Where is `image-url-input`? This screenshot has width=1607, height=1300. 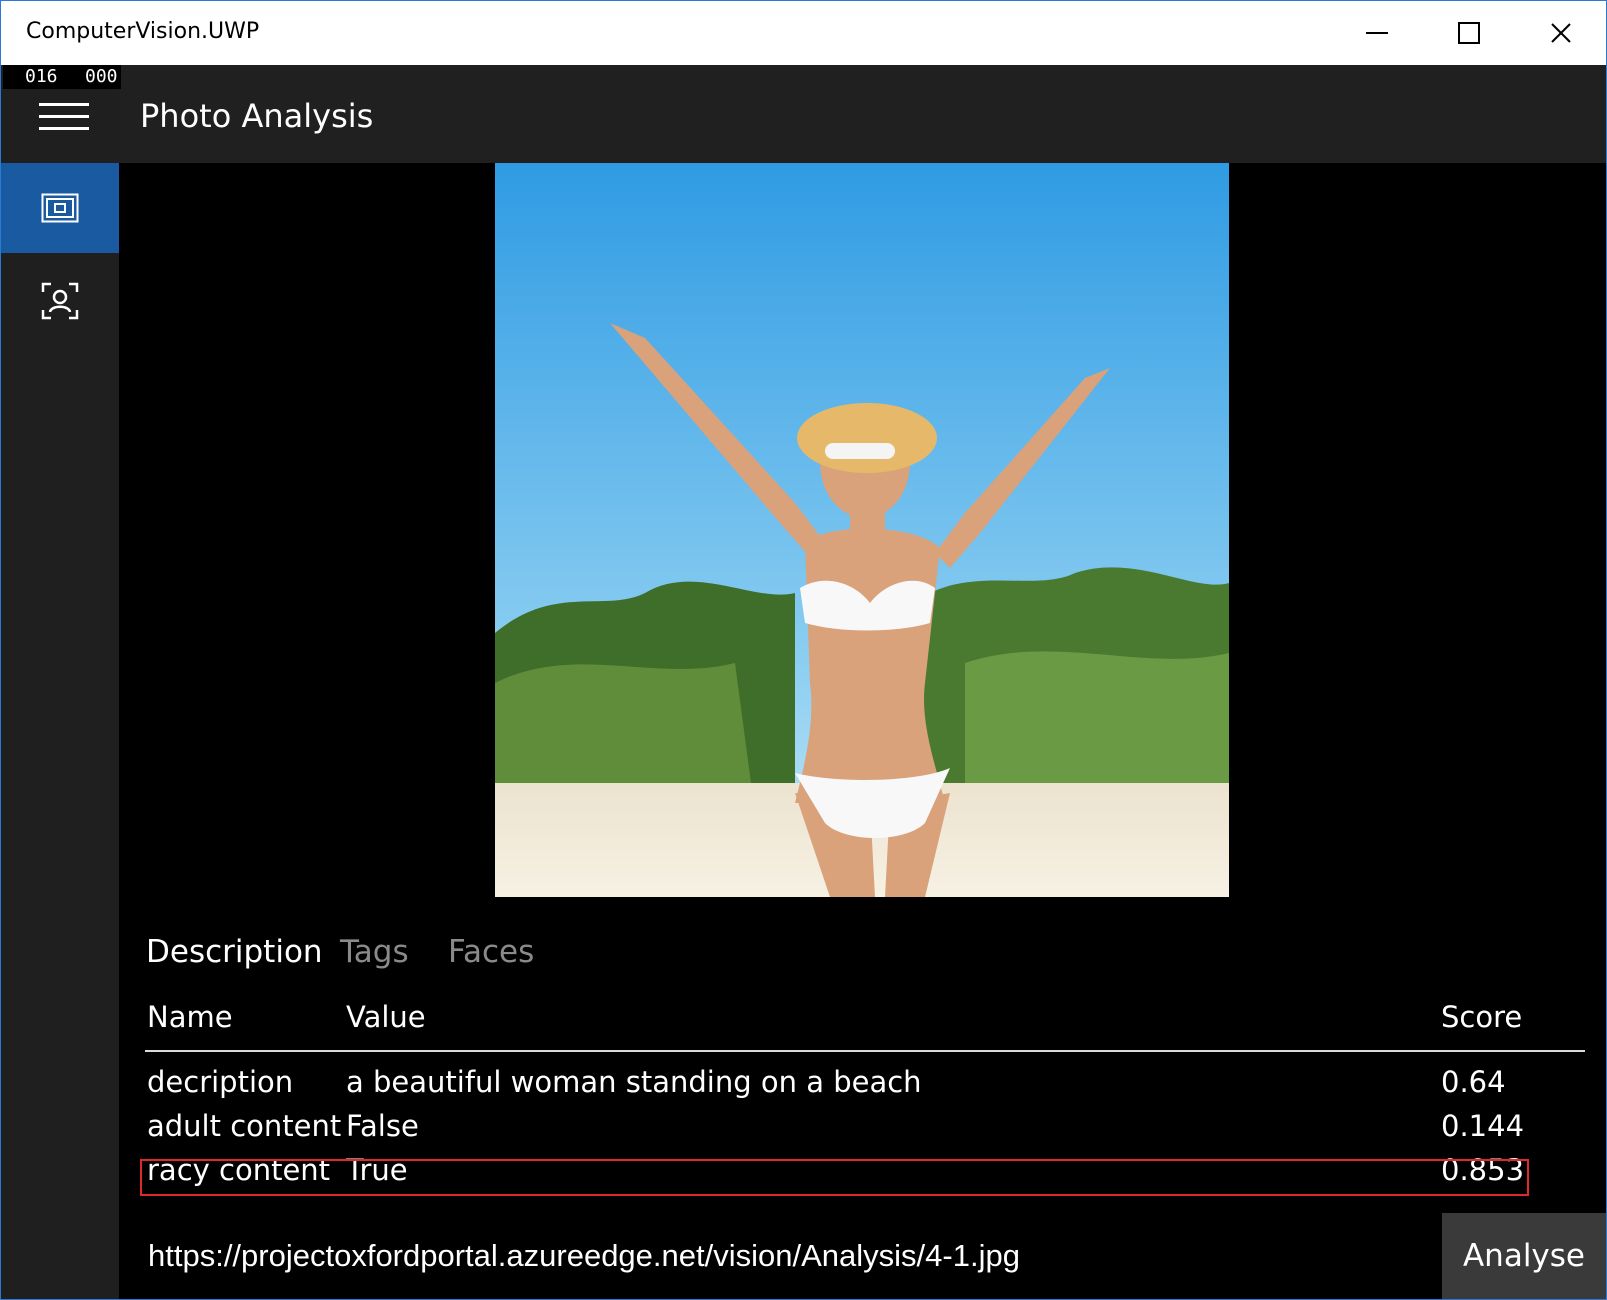 image-url-input is located at coordinates (780, 1256).